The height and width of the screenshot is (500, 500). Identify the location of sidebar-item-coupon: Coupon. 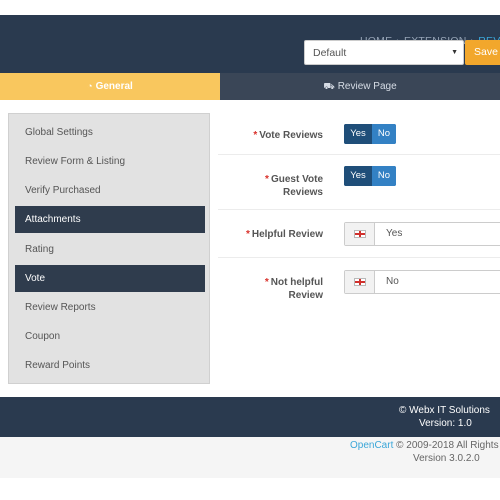
(110, 336).